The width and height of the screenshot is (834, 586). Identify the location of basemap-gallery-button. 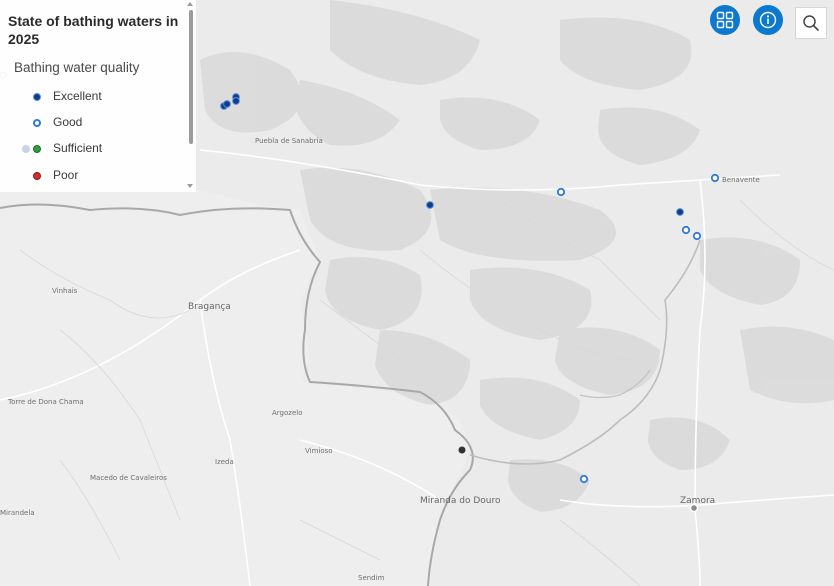
(725, 20).